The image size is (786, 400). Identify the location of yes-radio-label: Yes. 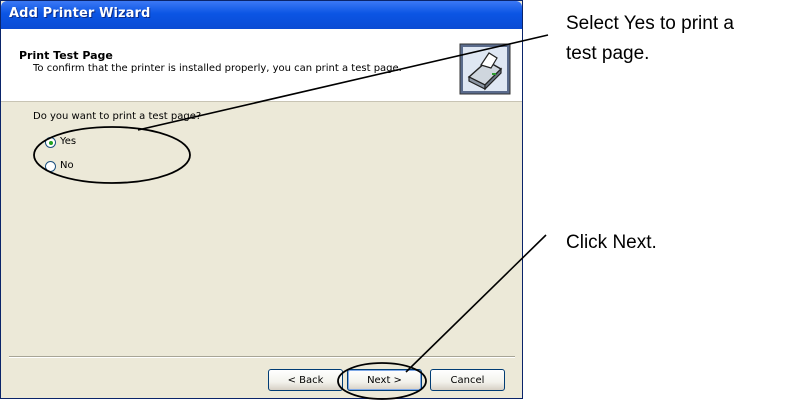
(68, 141).